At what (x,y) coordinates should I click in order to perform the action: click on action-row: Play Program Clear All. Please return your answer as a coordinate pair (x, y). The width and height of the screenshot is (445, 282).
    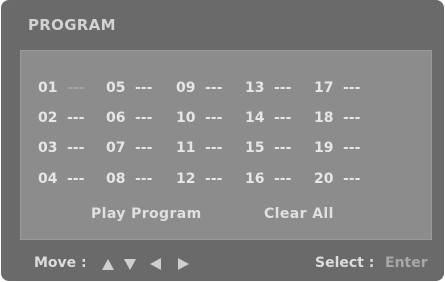
    Looking at the image, I should click on (223, 216).